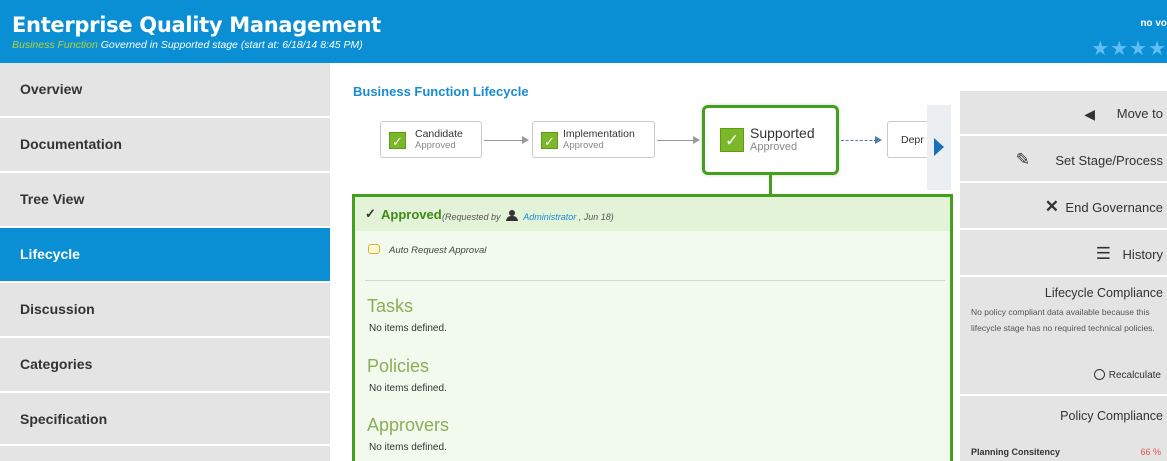 The width and height of the screenshot is (1167, 461). What do you see at coordinates (1109, 160) in the screenshot?
I see `set-stage-label: Set Stage/Process` at bounding box center [1109, 160].